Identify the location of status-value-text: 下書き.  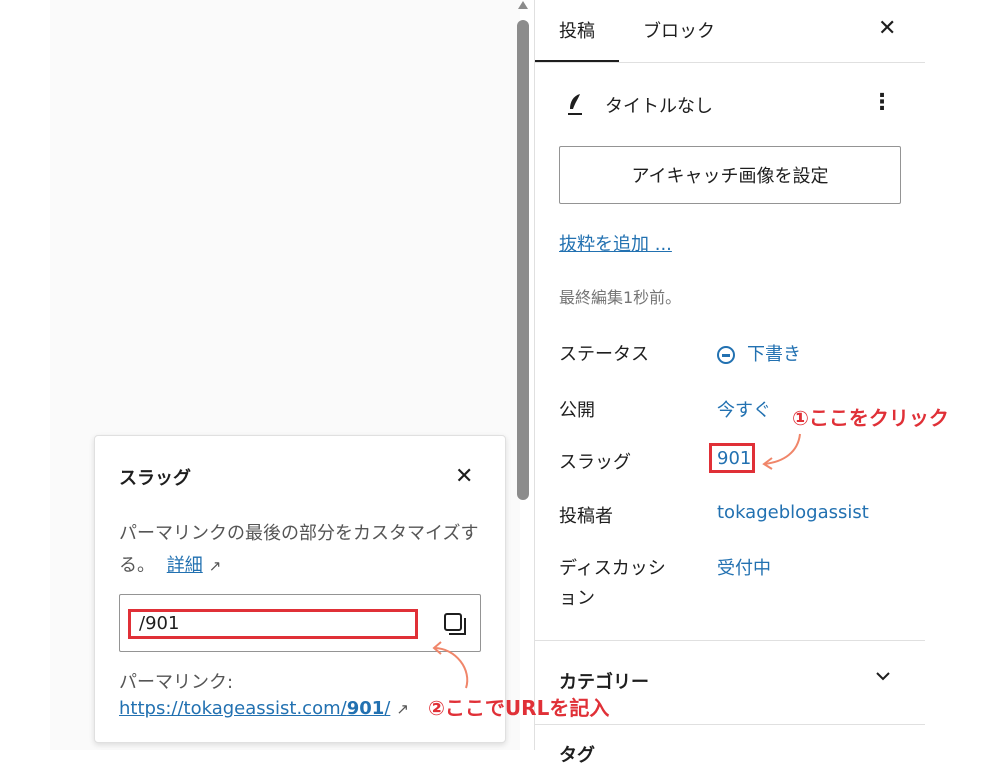
(774, 354).